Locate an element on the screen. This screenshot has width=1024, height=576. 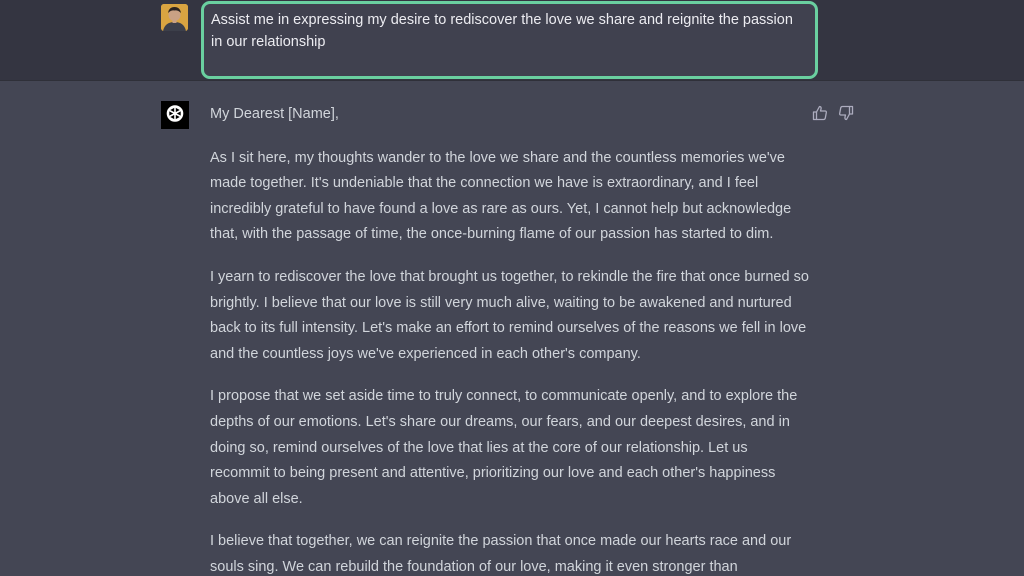
openai-logo-icon is located at coordinates (175, 115).